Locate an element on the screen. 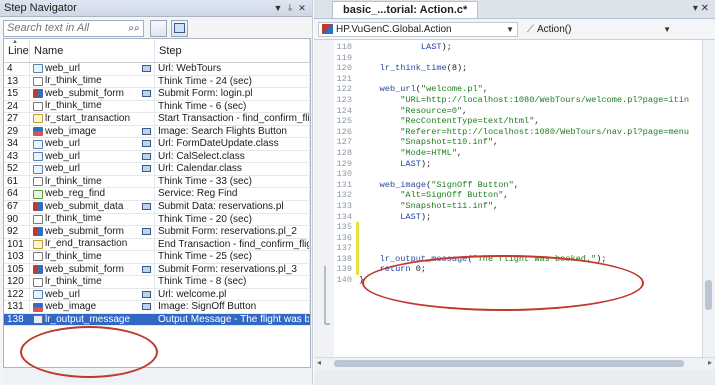 The width and height of the screenshot is (715, 385). code-text: LAST); is located at coordinates (436, 47).